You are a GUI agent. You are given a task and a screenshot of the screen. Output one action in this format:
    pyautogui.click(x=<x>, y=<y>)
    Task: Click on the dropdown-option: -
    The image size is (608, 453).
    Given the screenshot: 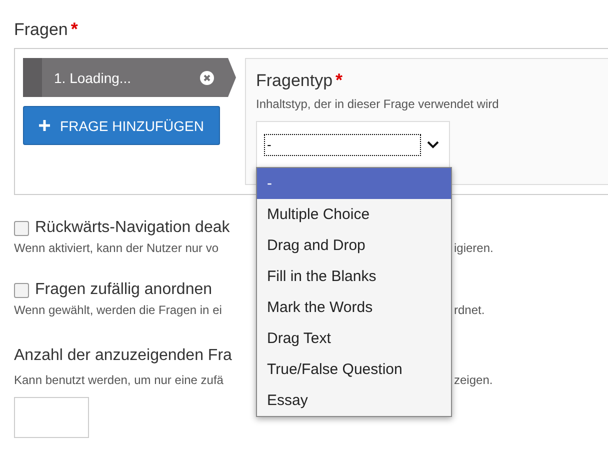 What is the action you would take?
    pyautogui.click(x=354, y=183)
    